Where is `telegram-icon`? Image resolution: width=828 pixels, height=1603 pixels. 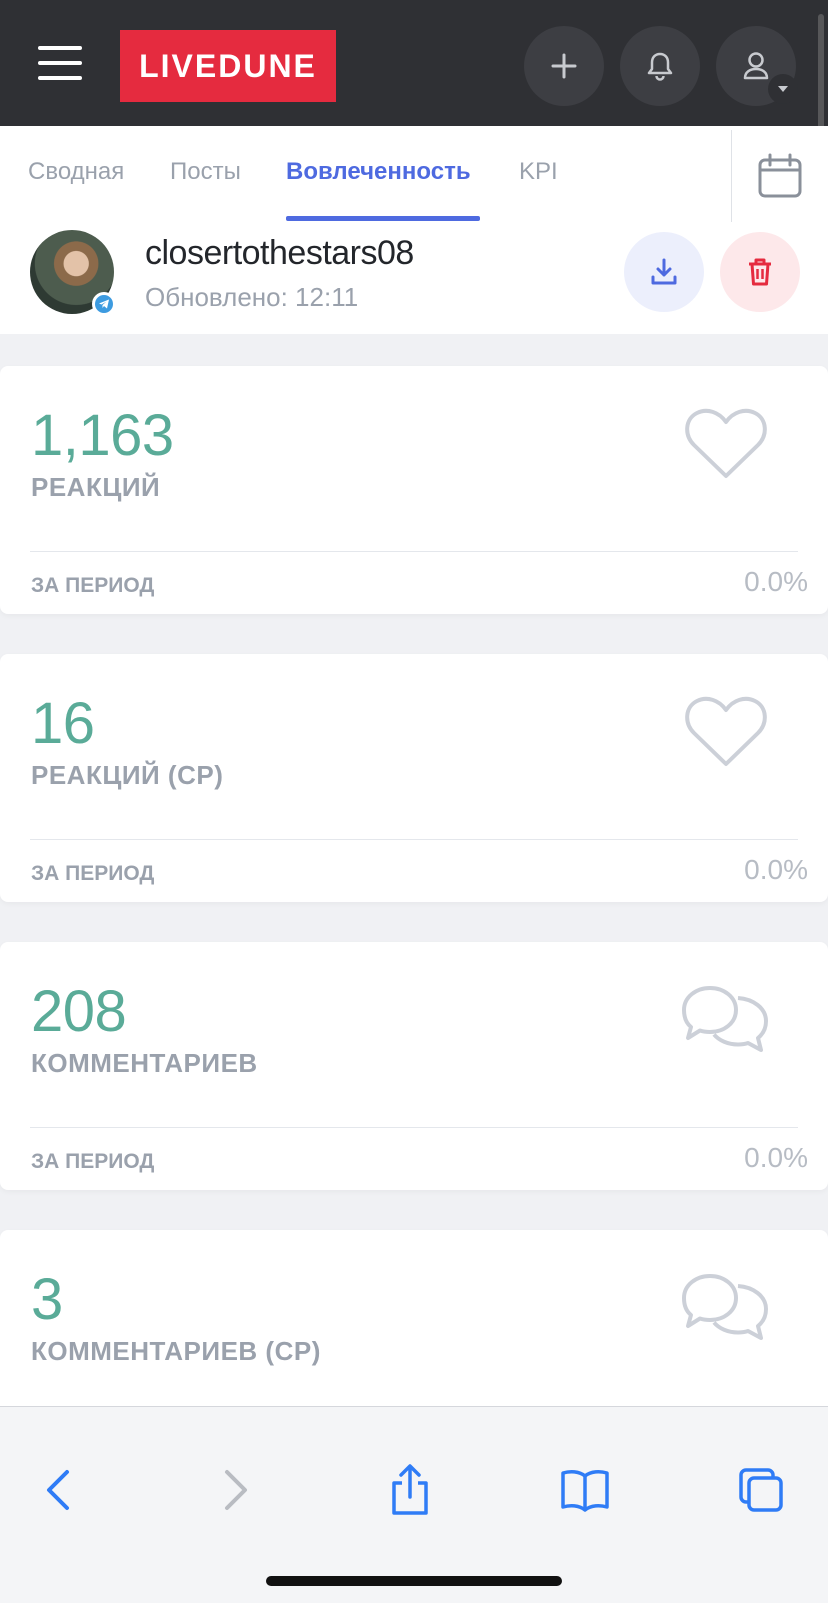 telegram-icon is located at coordinates (104, 304).